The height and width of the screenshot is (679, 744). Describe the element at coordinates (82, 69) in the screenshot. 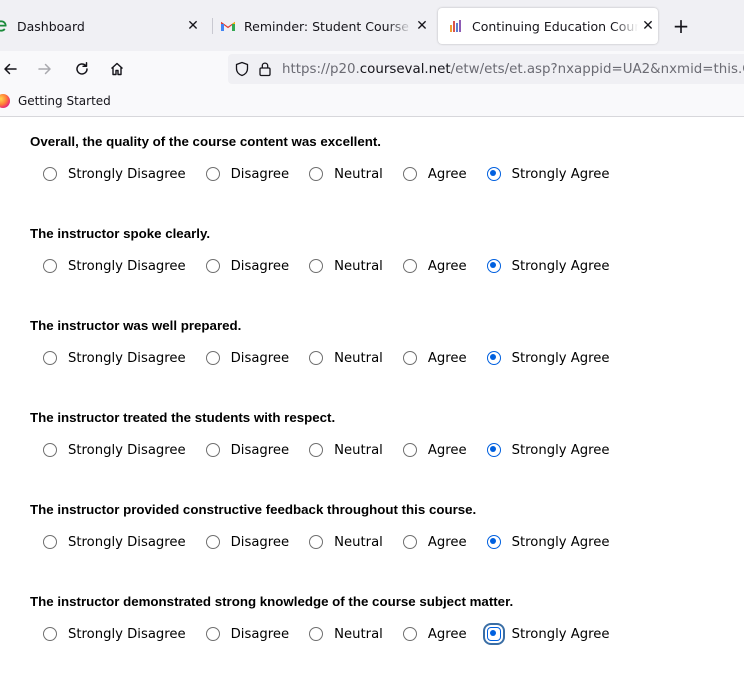

I see `reload-icon` at that location.